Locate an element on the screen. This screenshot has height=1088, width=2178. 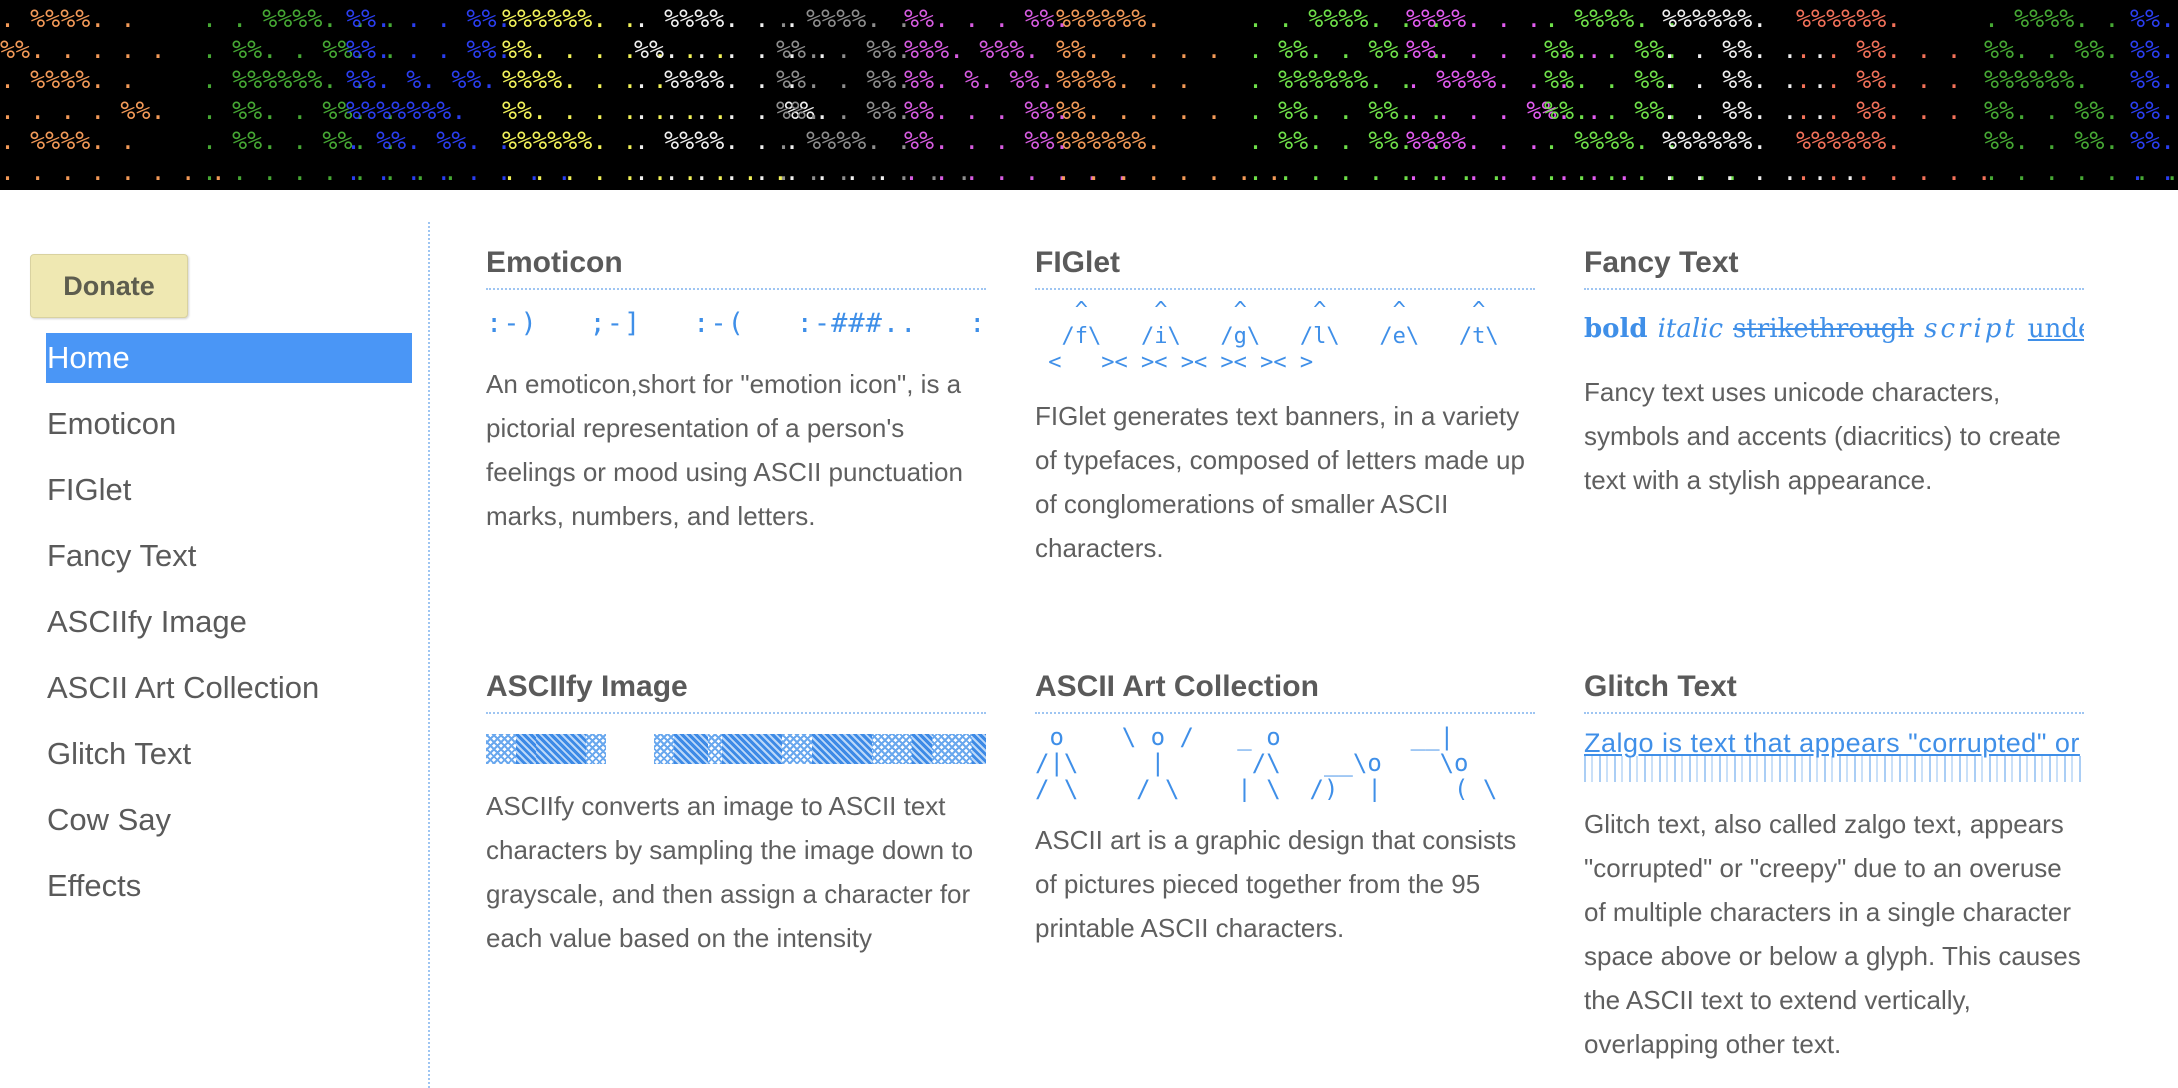
card-title: Fancy Text is located at coordinates (1834, 266).